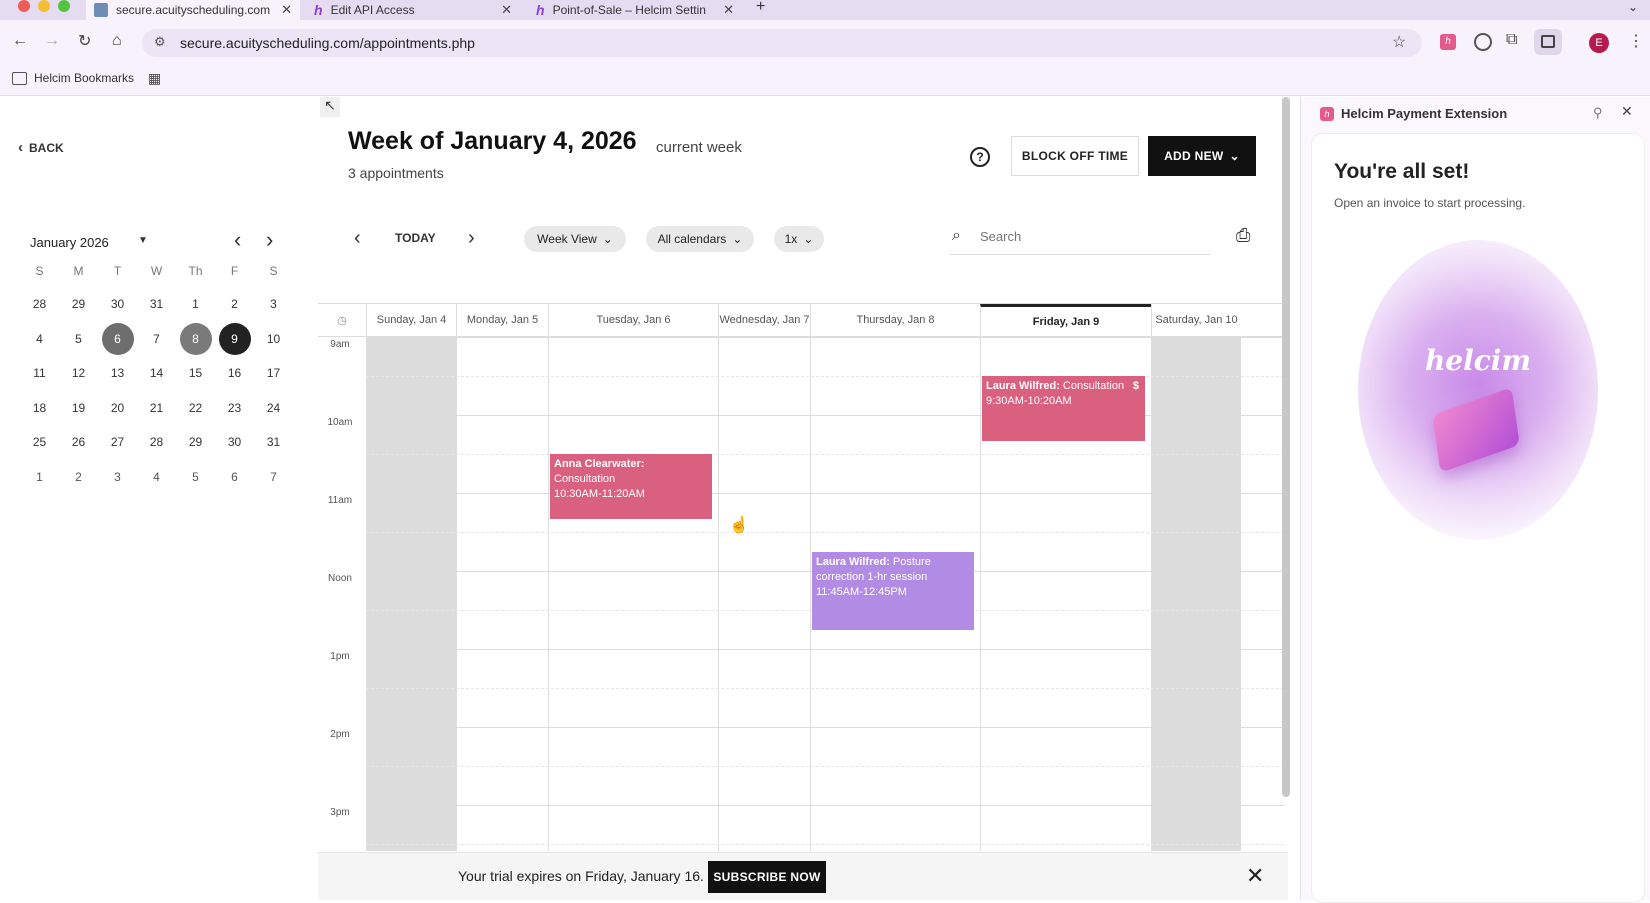  I want to click on search-box: ⌕, so click(1080, 239).